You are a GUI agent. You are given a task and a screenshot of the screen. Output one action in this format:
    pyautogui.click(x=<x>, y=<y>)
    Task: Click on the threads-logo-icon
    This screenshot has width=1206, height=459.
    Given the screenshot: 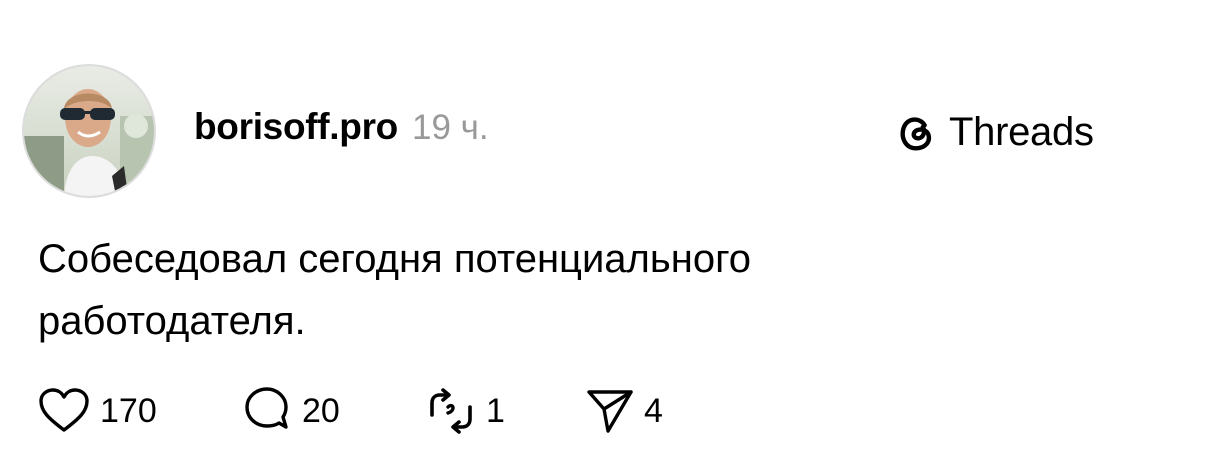 What is the action you would take?
    pyautogui.click(x=916, y=134)
    